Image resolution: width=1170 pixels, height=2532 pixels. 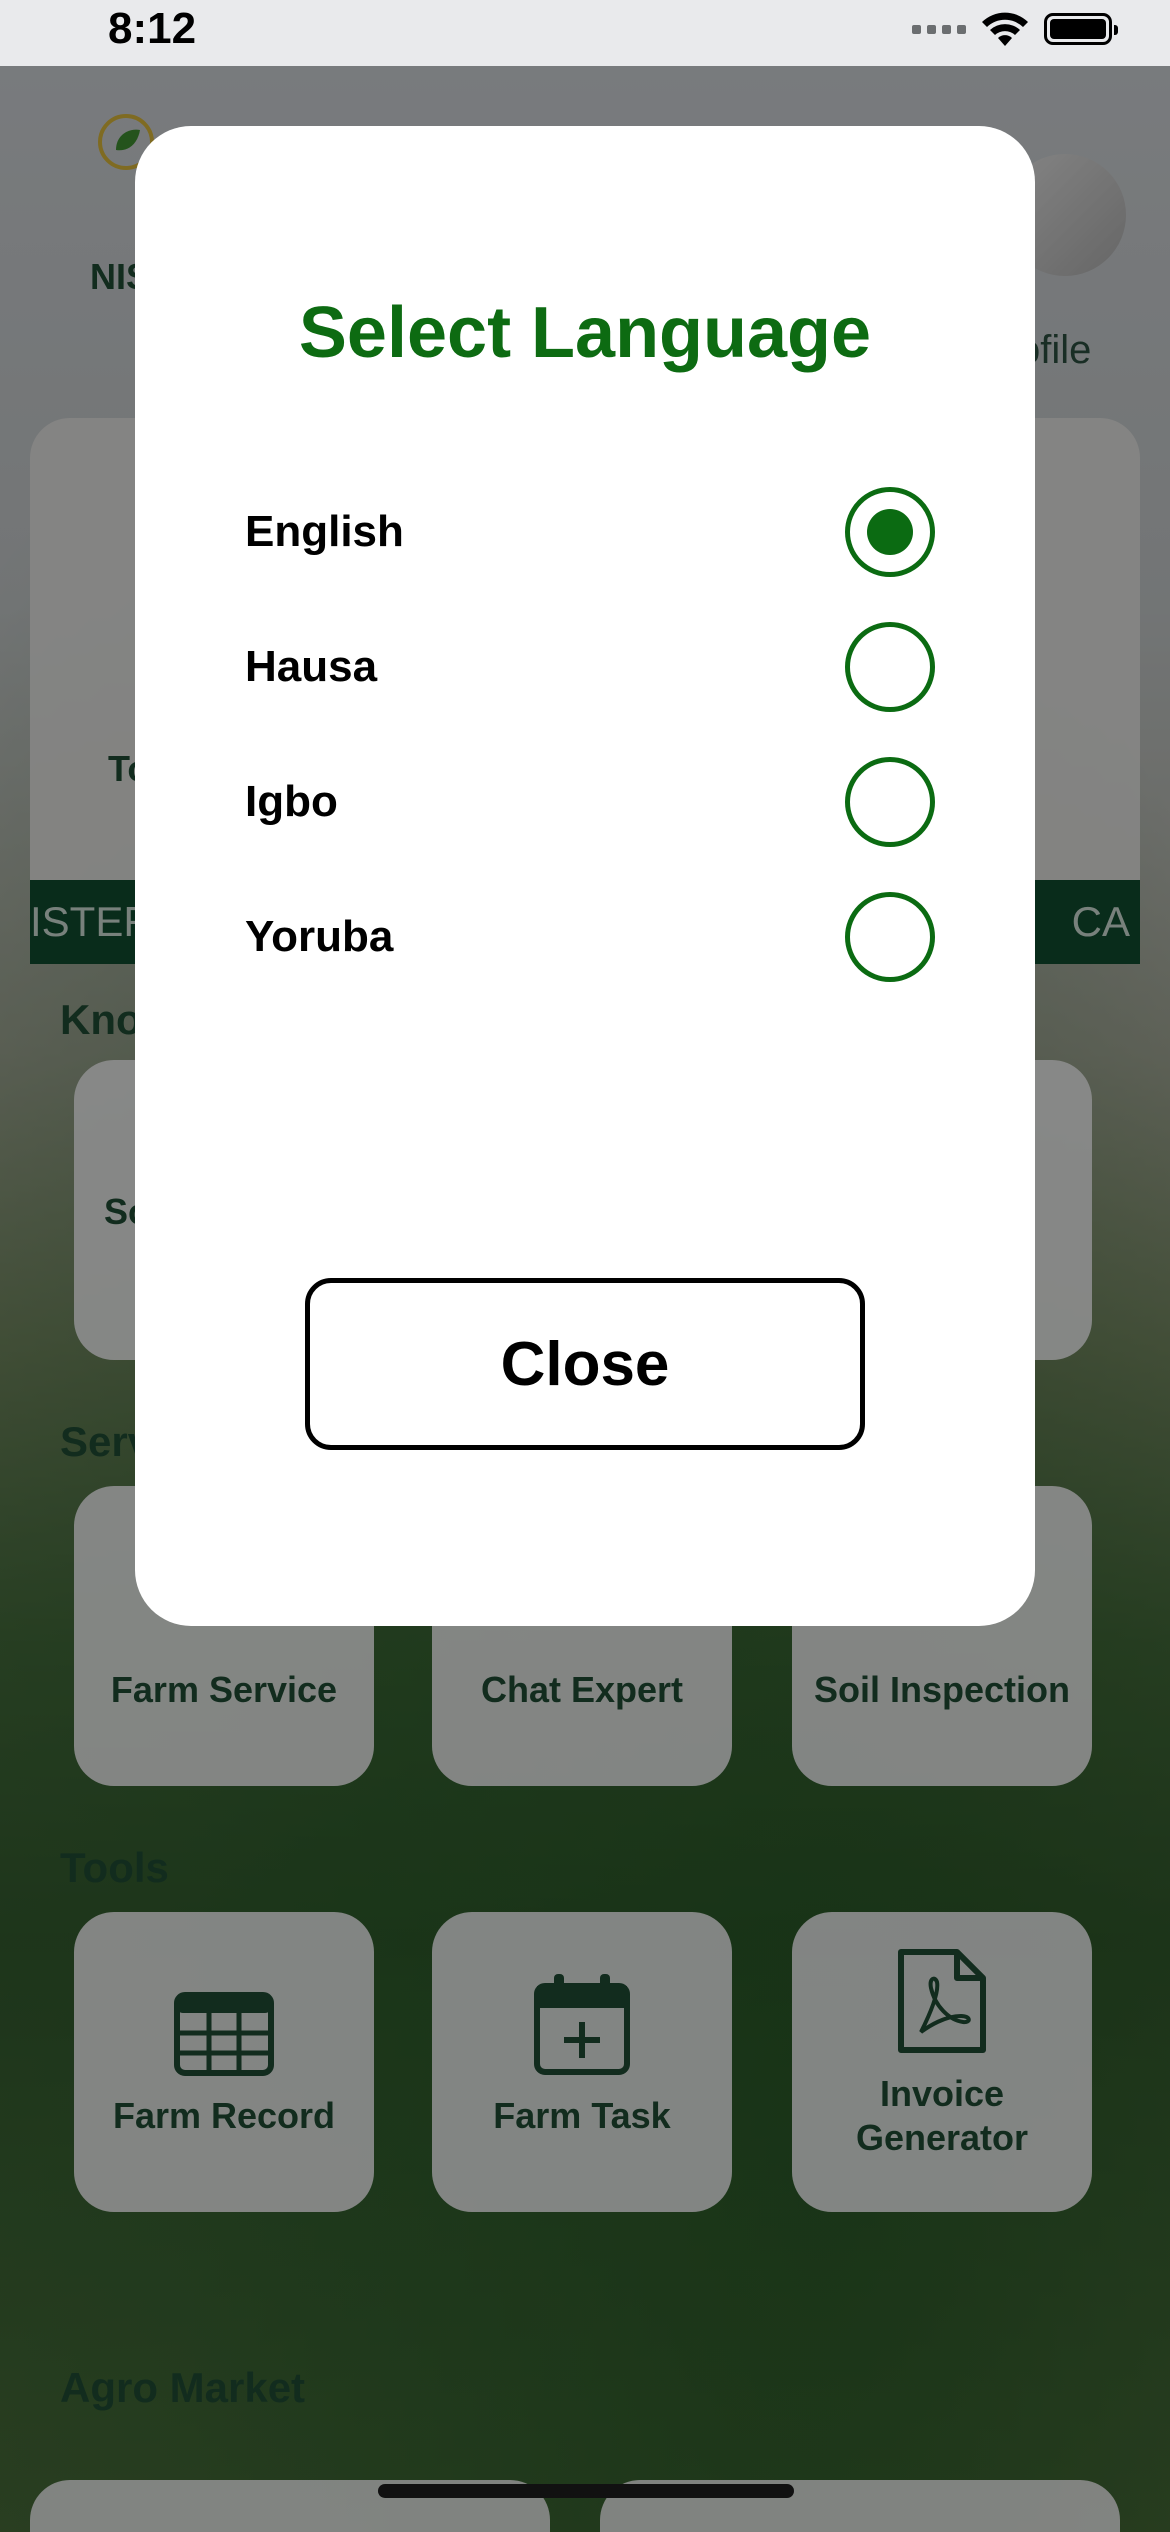 I want to click on language-option-english: English, so click(x=590, y=532).